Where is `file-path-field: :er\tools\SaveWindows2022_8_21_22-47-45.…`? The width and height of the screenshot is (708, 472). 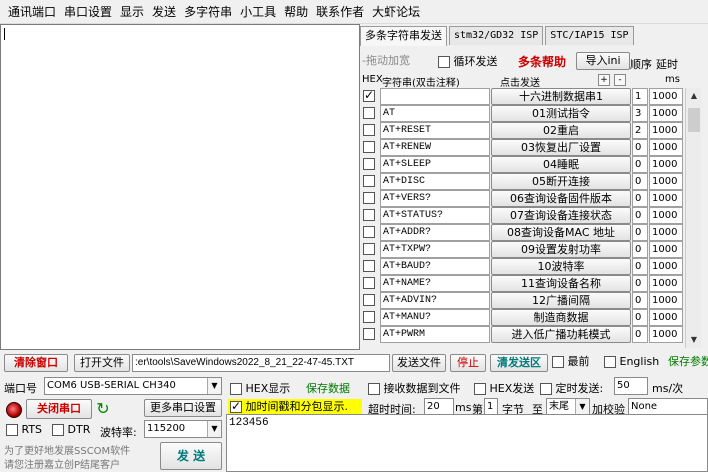
file-path-field: :er\tools\SaveWindows2022_8_21_22-47-45.… is located at coordinates (261, 363).